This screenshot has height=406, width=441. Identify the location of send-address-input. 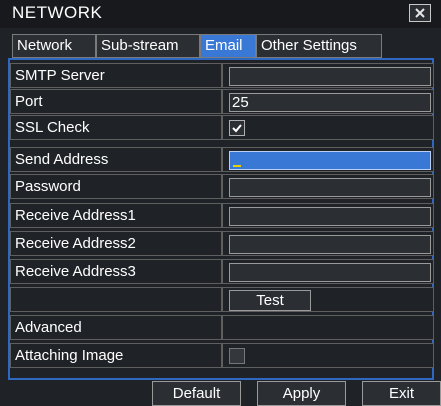
(330, 160).